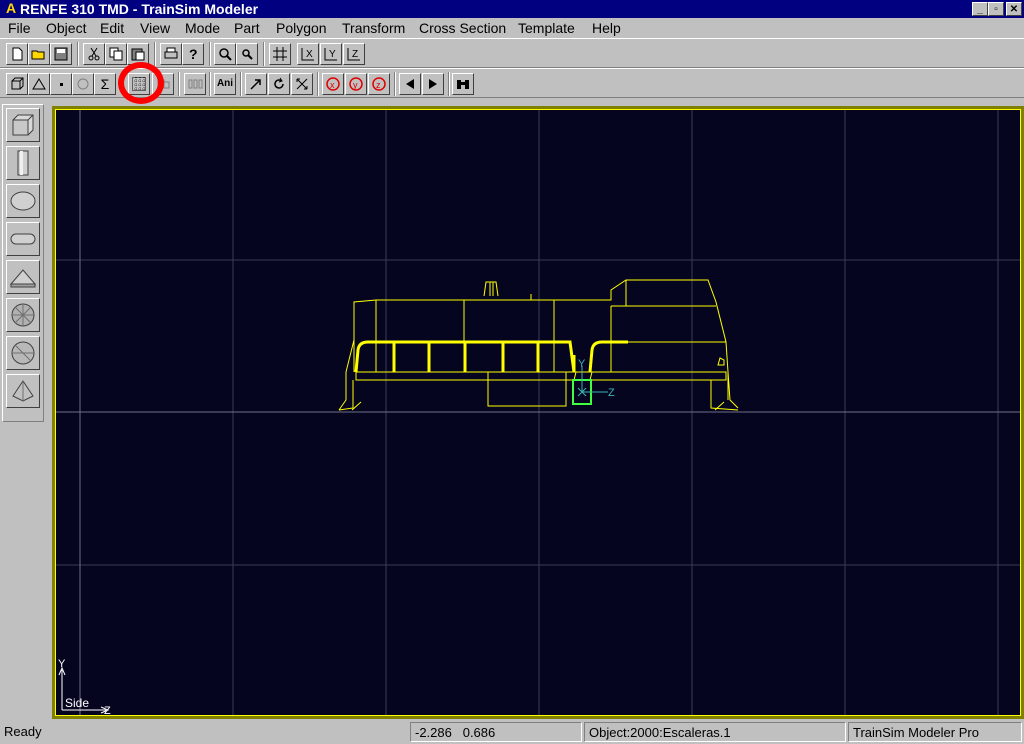  Describe the element at coordinates (202, 28) in the screenshot. I see `menu-mode: Mode` at that location.